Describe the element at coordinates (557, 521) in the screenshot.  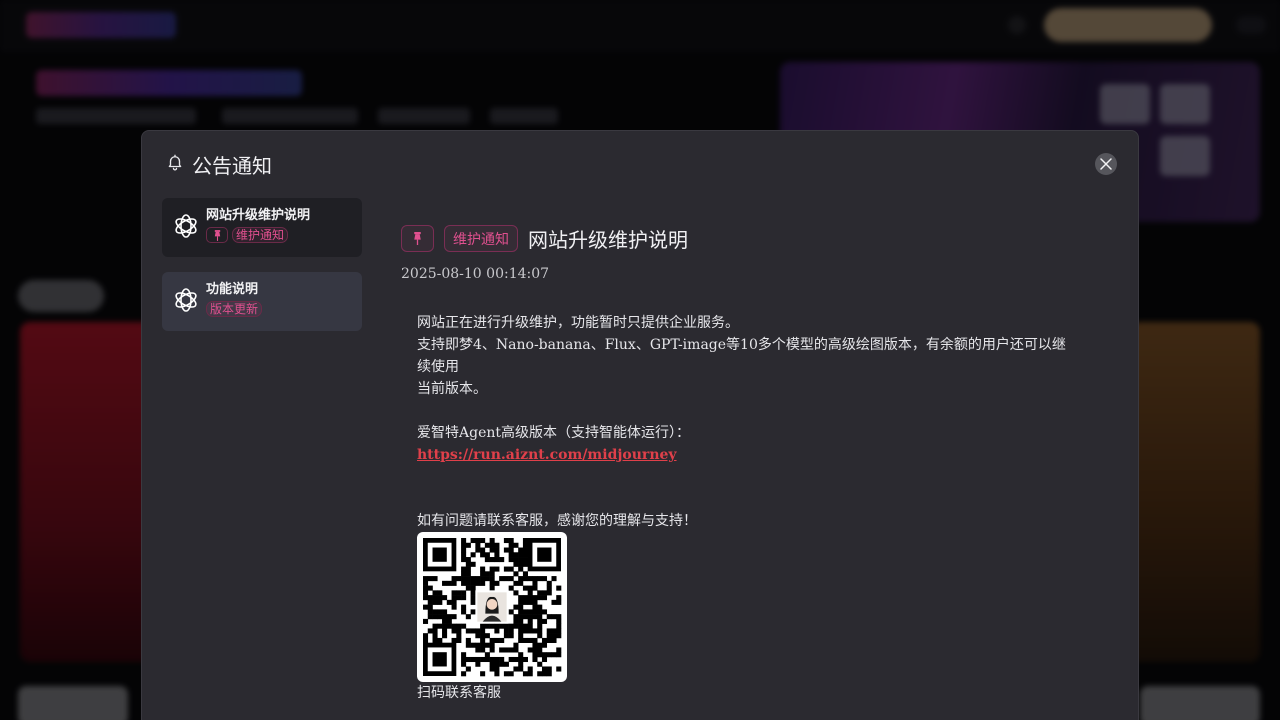
I see `body-text: 如有问题请联系客服，感谢您的理解与支持！` at that location.